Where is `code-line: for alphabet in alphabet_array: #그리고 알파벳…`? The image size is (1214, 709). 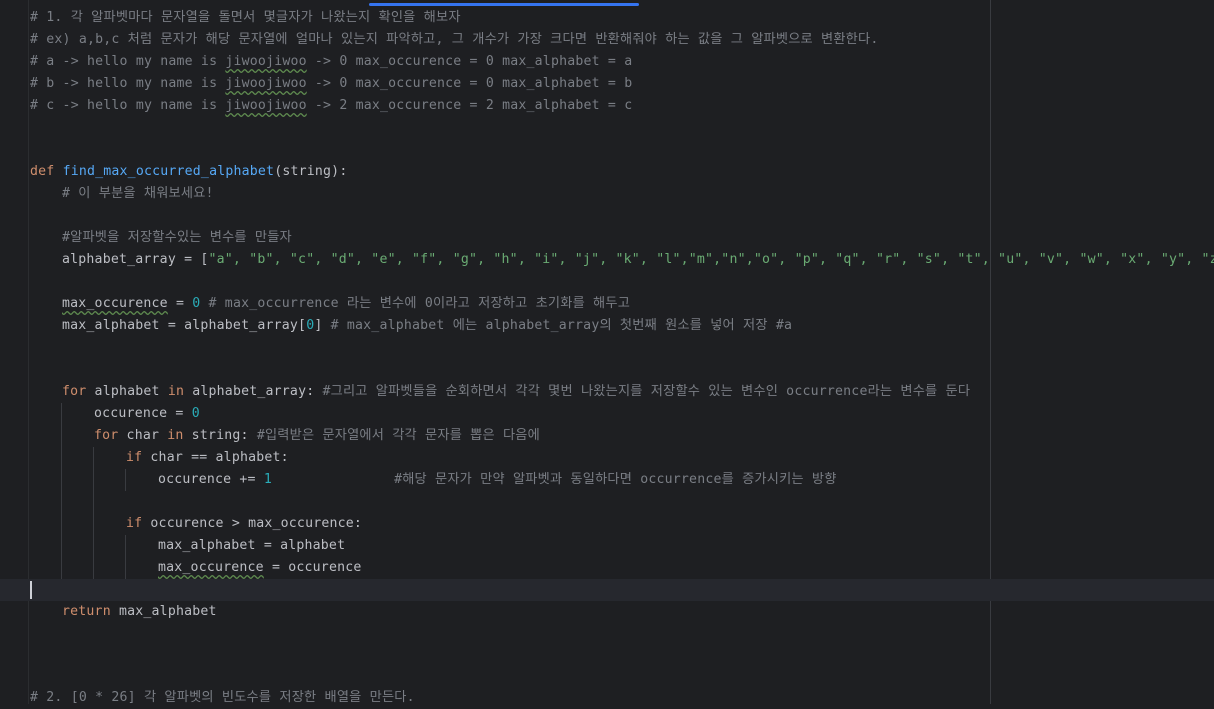
code-line: for alphabet in alphabet_array: #그리고 알파벳… is located at coordinates (516, 392).